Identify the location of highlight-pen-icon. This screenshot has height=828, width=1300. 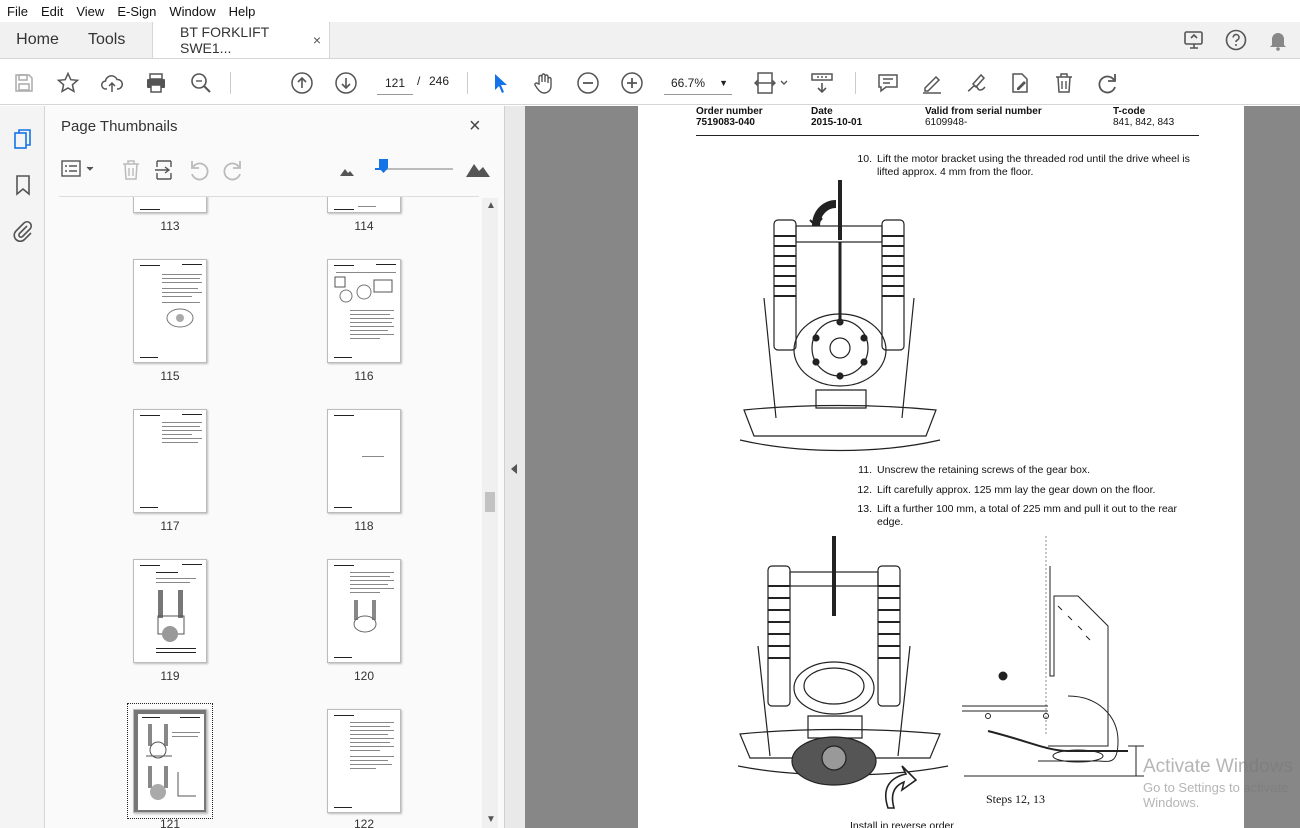
(932, 83).